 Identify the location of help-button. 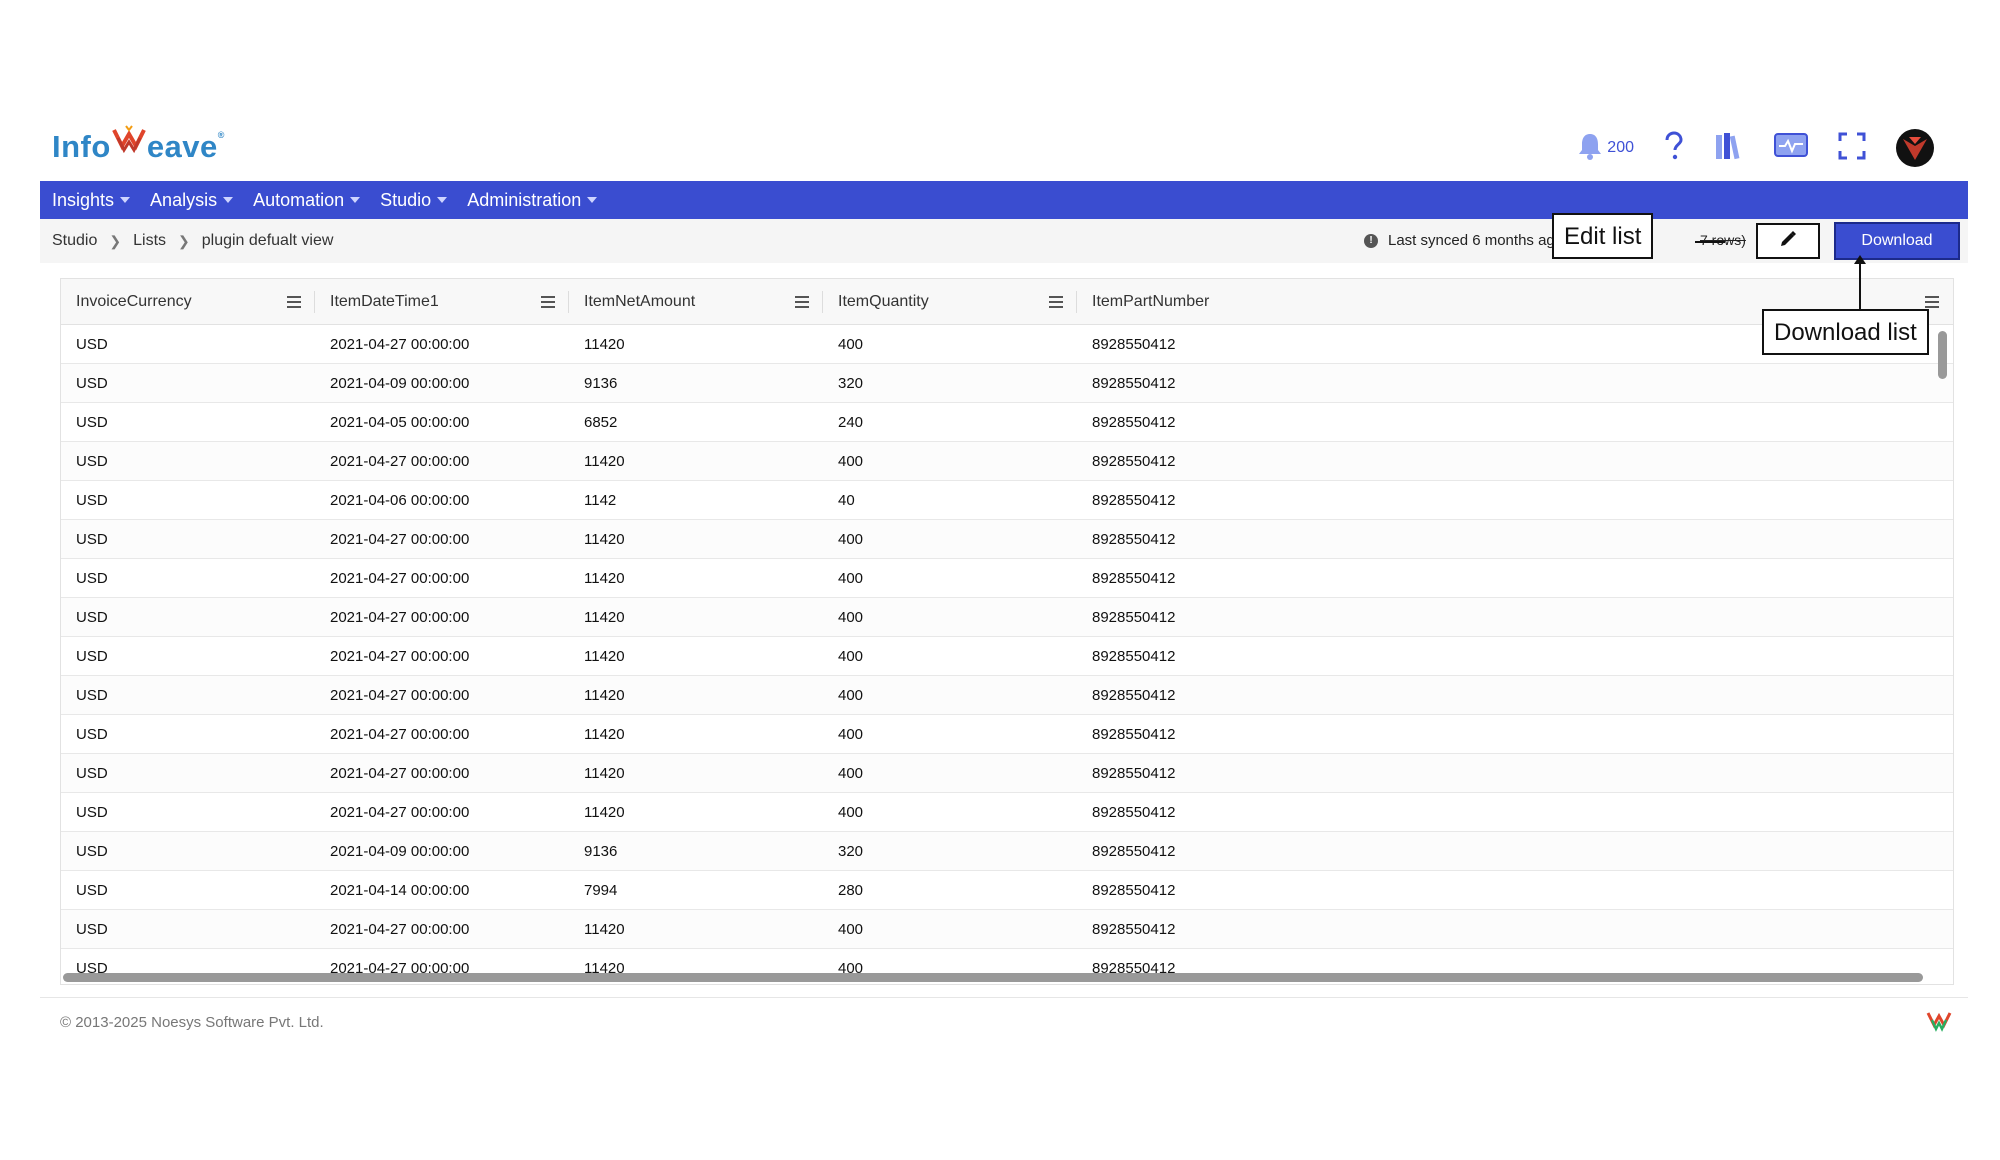
(1674, 148).